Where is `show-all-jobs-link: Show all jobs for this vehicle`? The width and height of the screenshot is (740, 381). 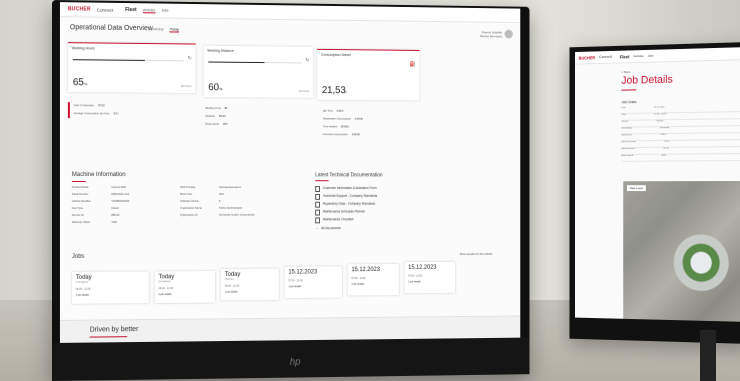
show-all-jobs-link: Show all jobs for this vehicle is located at coordinates (476, 254).